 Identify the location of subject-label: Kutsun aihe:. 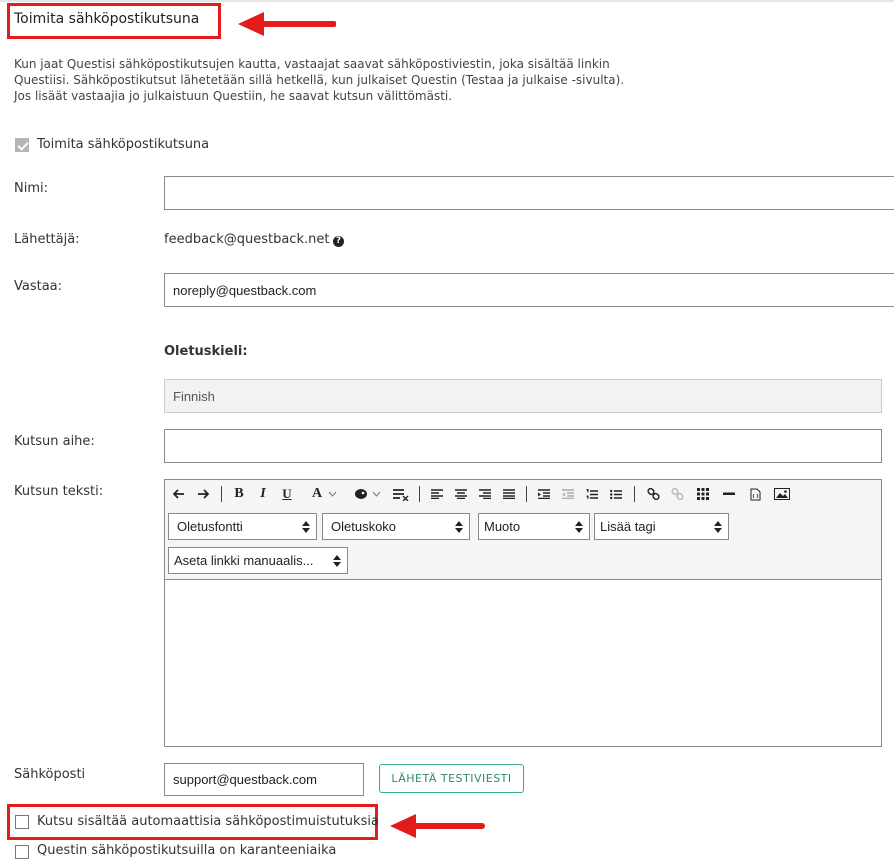
(54, 441).